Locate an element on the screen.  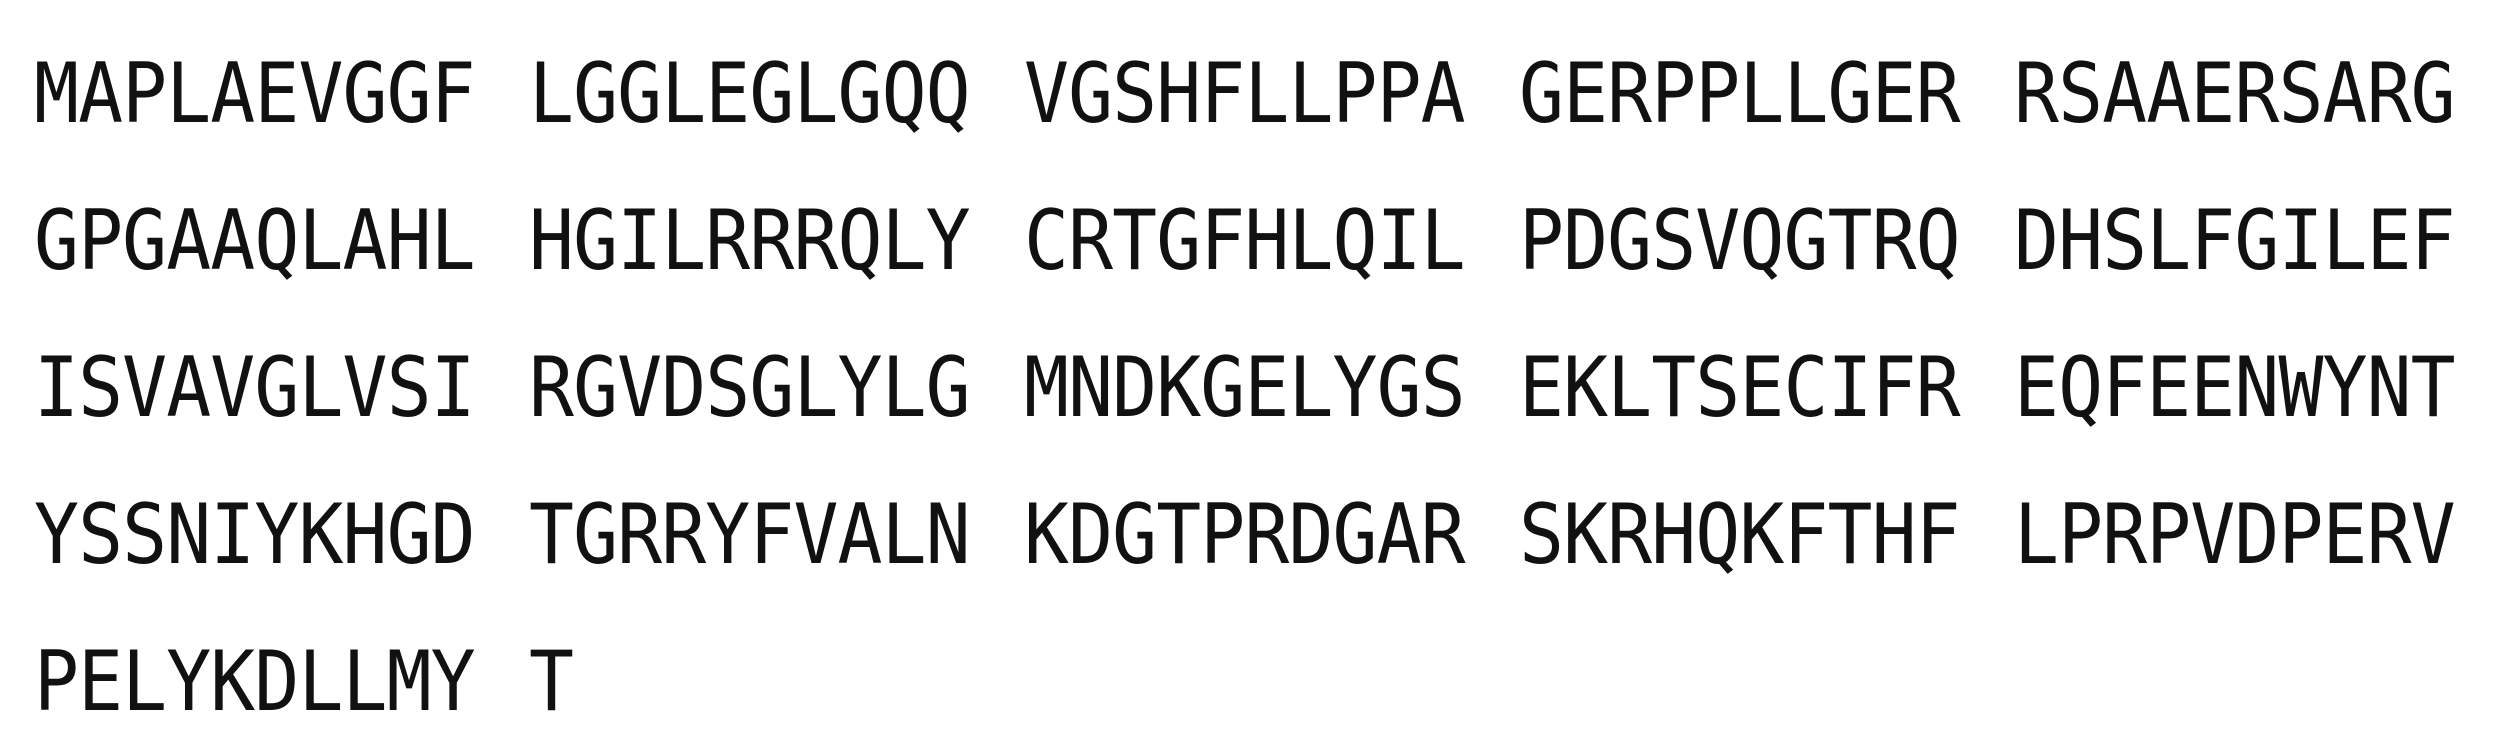
sequence-block: VGSHFLLPPA is located at coordinates (1245, 93).